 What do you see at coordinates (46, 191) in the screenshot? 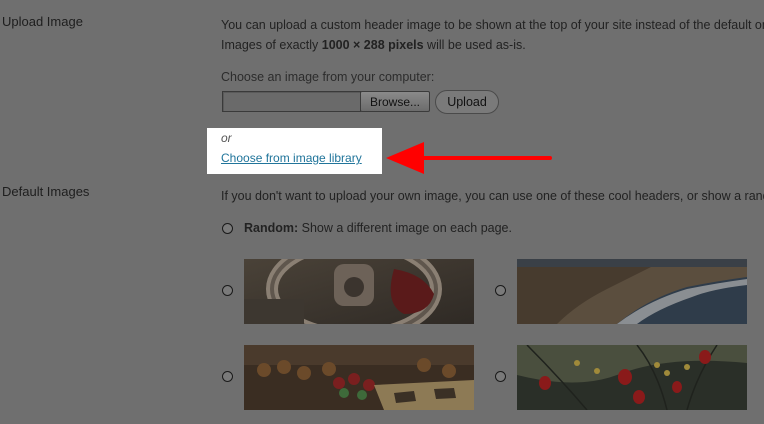
I see `default-images-label: Default Images` at bounding box center [46, 191].